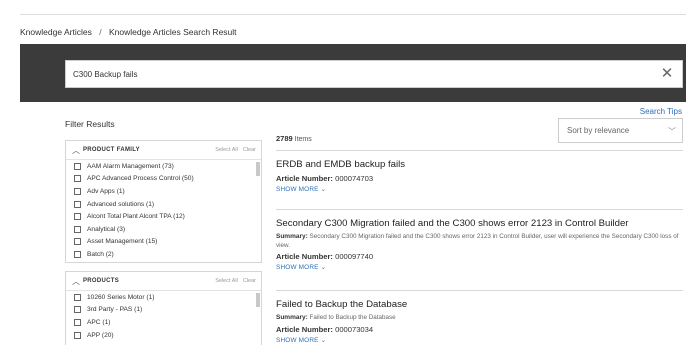 The height and width of the screenshot is (345, 686). Describe the element at coordinates (56, 32) in the screenshot. I see `breadcrumb-knowledge-articles: Knowledge Articles` at that location.